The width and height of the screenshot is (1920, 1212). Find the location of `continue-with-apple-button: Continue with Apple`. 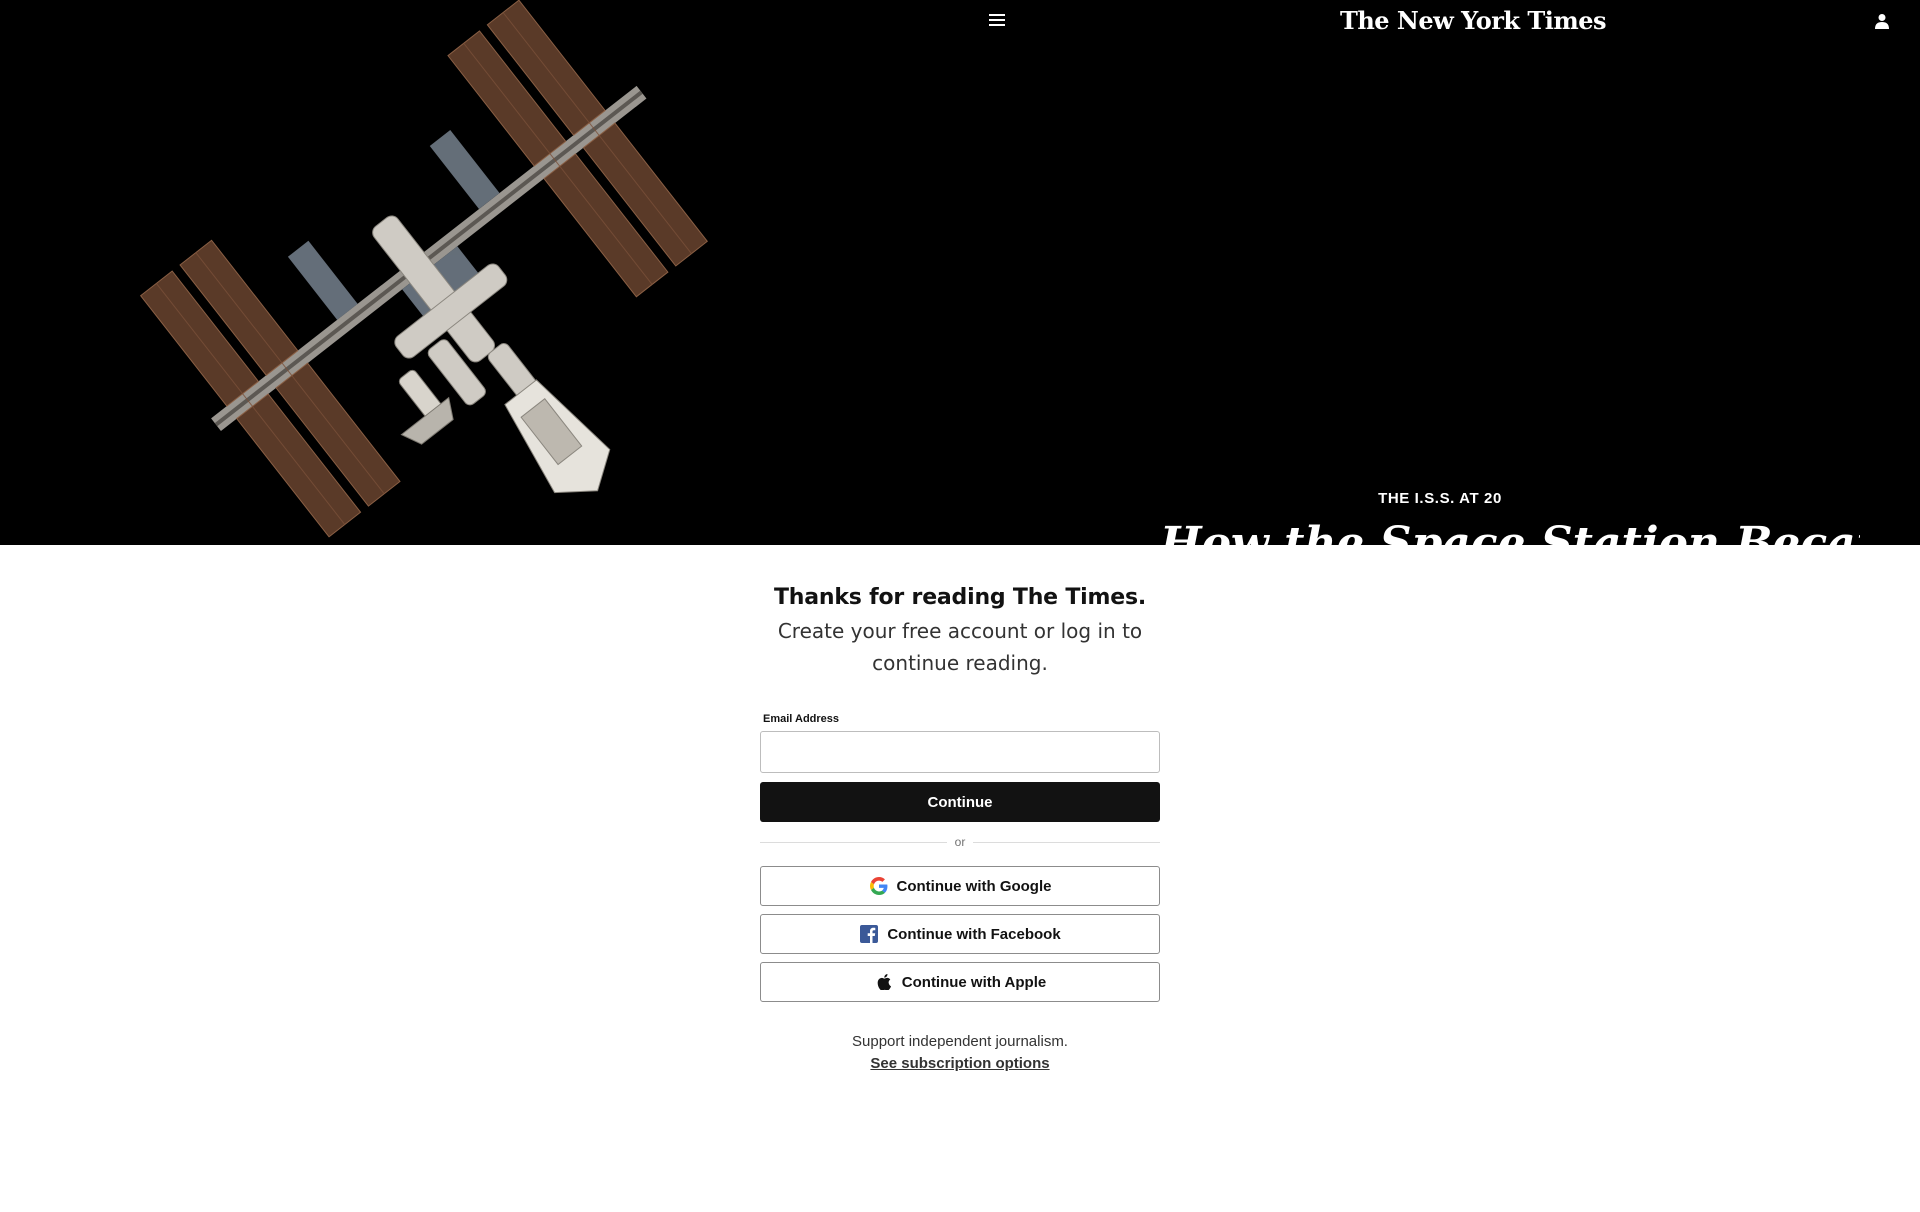

continue-with-apple-button: Continue with Apple is located at coordinates (960, 982).